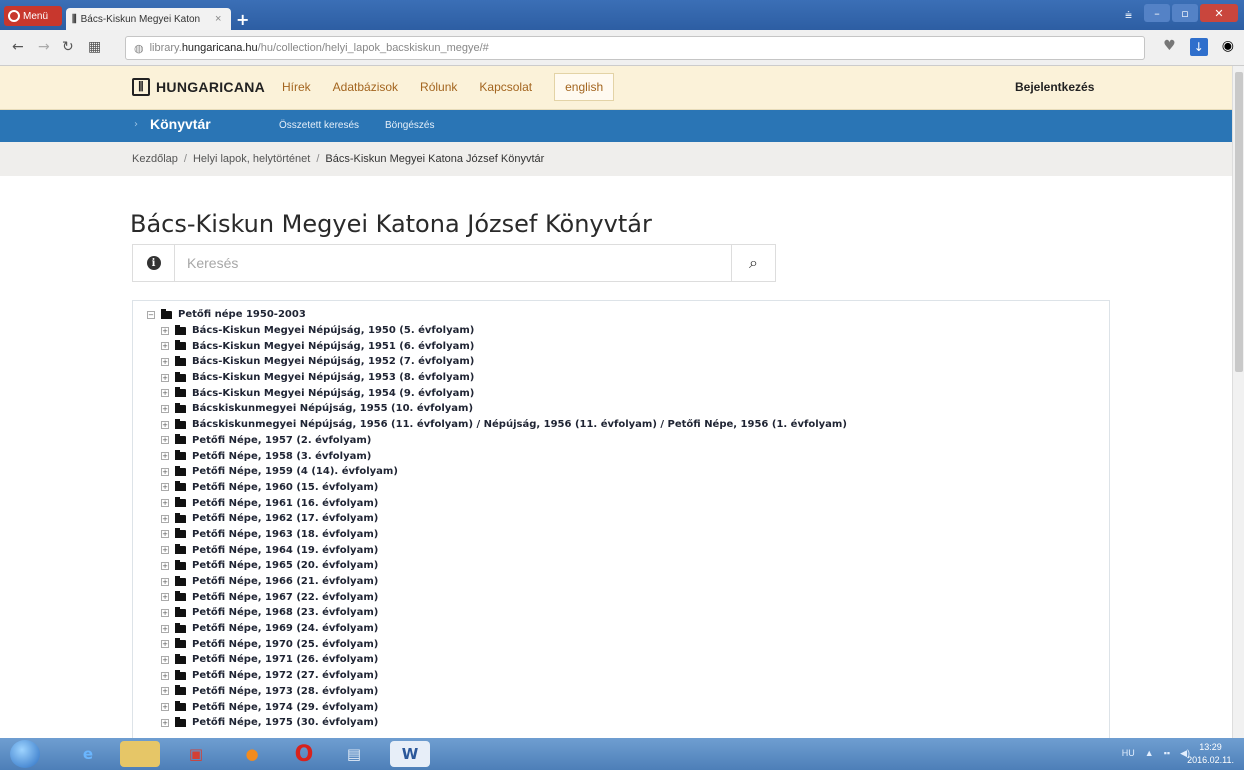  What do you see at coordinates (628, 660) in the screenshot?
I see `tree-item: + Petőfi Népe, 1971 (26. évfolyam)` at bounding box center [628, 660].